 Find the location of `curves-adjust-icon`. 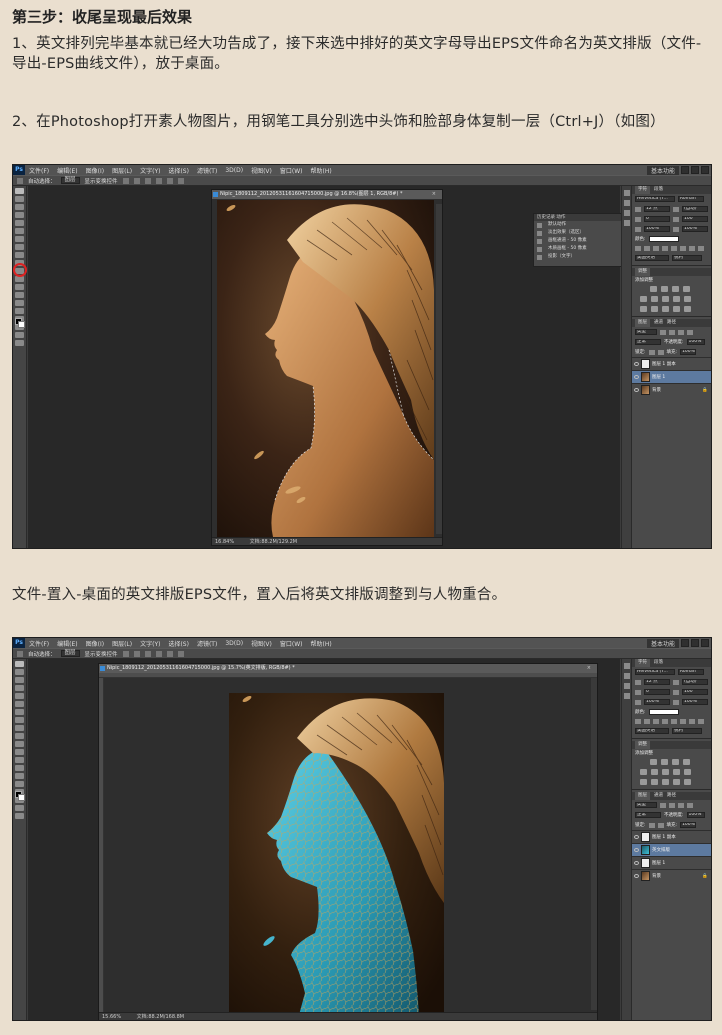

curves-adjust-icon is located at coordinates (675, 289).